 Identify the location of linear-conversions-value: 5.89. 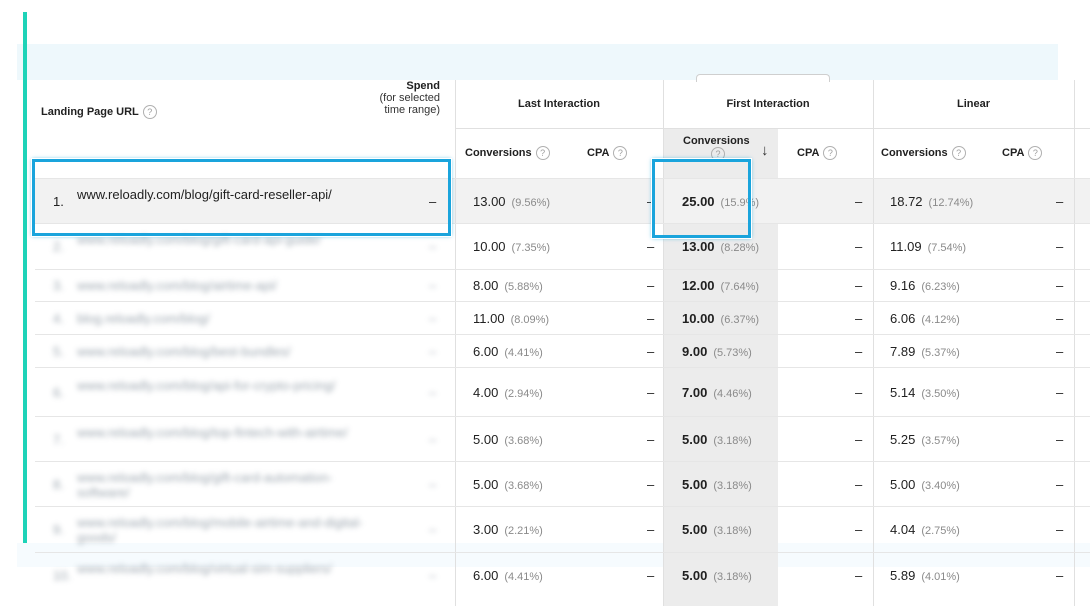
(903, 575).